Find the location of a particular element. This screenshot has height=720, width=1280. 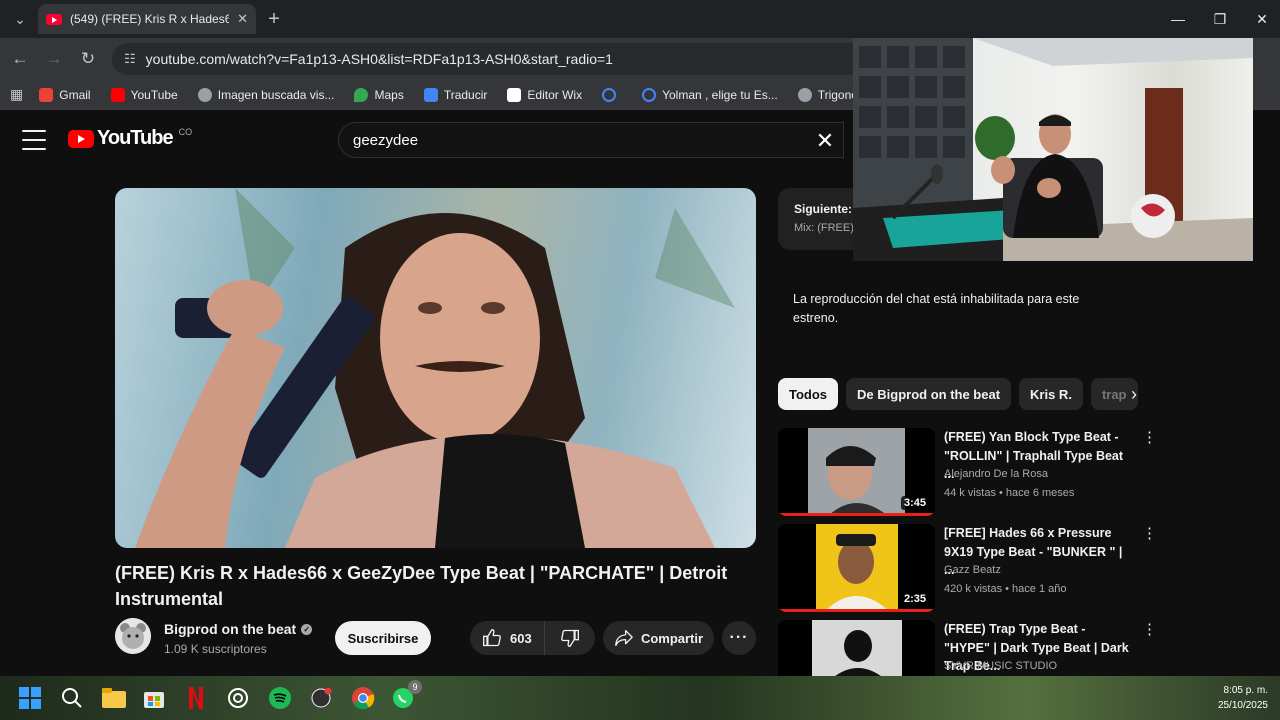

subscriber-count: 1.09 K suscriptores is located at coordinates (215, 649).